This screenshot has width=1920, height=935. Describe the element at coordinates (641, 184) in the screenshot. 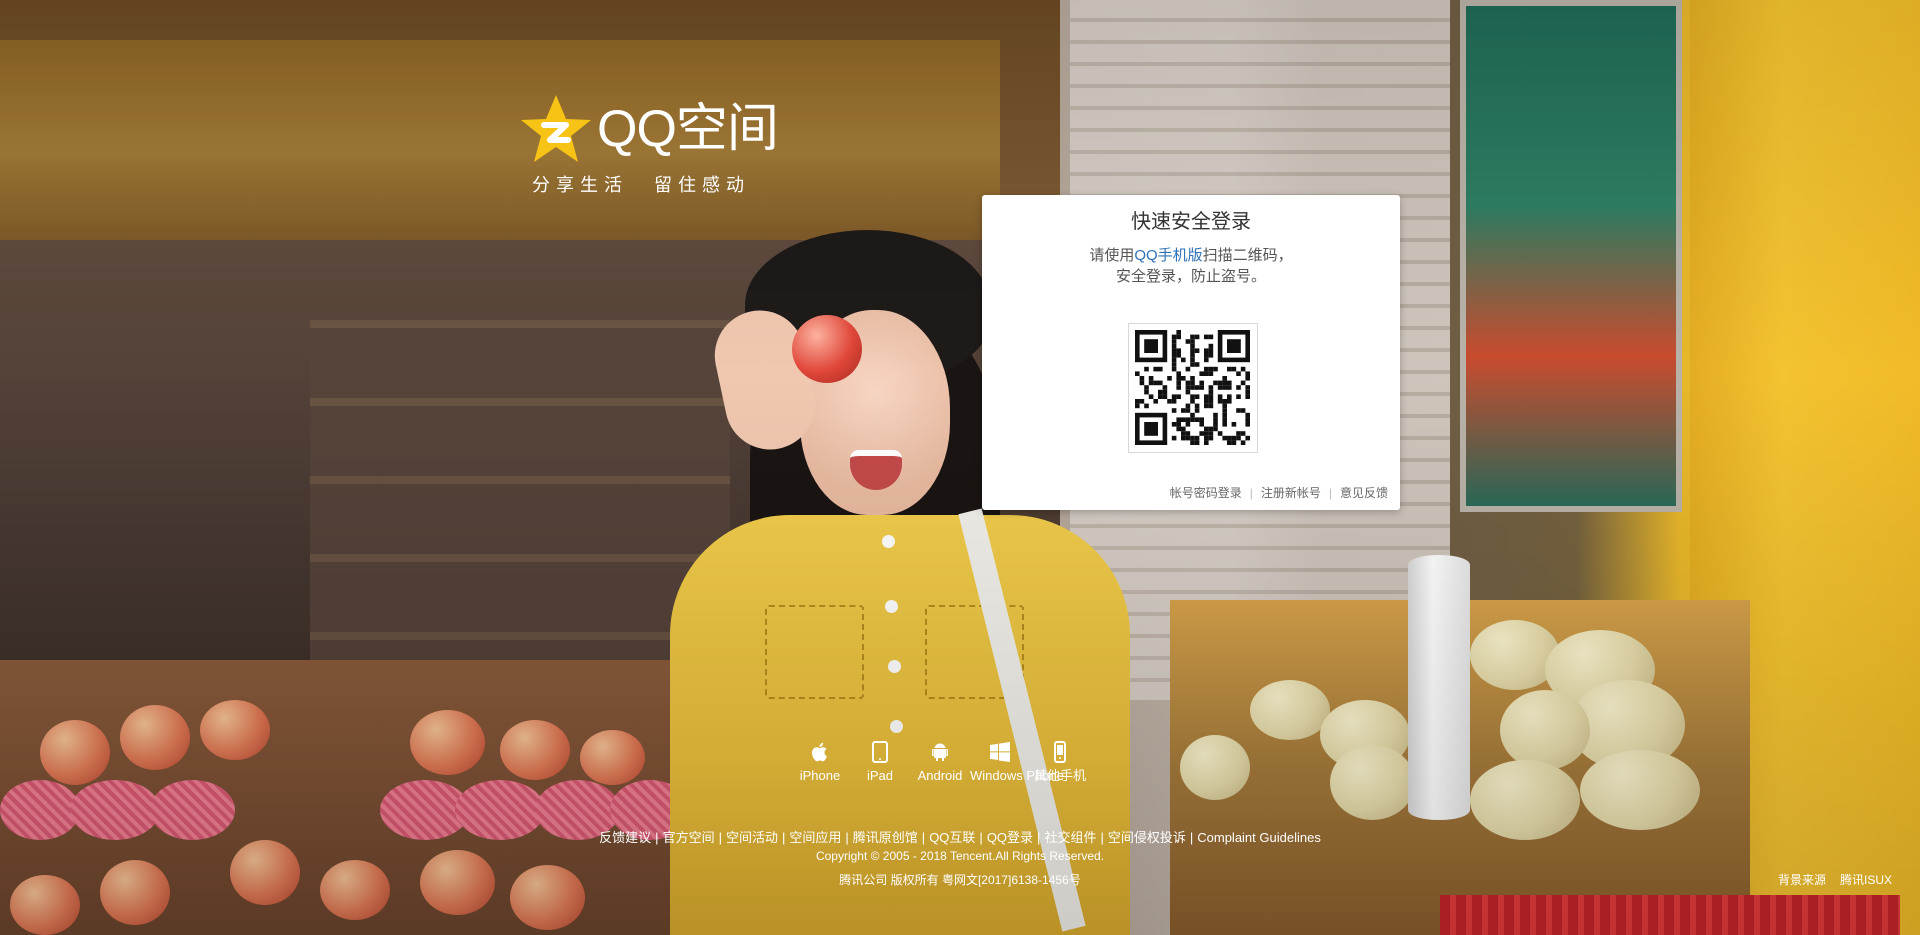

I see `brand-slogan: 分享生活 留住感动` at that location.